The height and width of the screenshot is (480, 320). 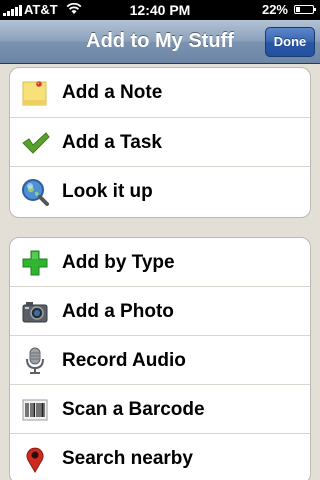 I want to click on note-icon, so click(x=35, y=93).